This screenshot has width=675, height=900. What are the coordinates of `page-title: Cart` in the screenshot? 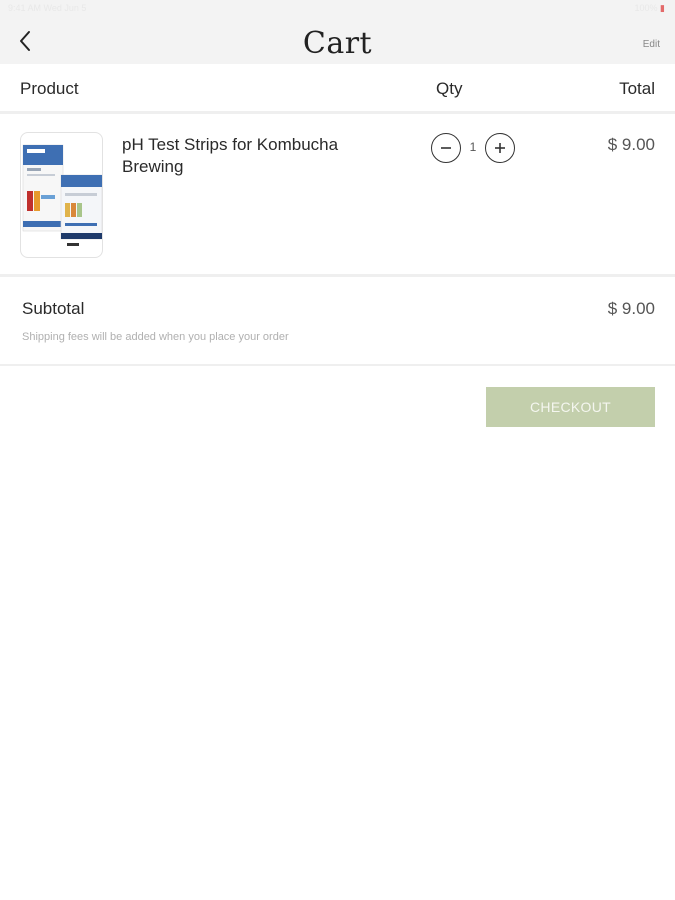 It's located at (337, 43).